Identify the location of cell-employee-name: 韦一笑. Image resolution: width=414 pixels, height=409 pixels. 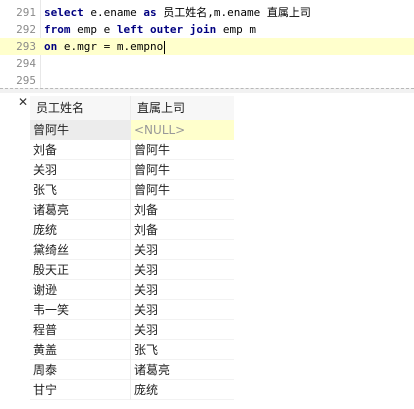
(80, 310).